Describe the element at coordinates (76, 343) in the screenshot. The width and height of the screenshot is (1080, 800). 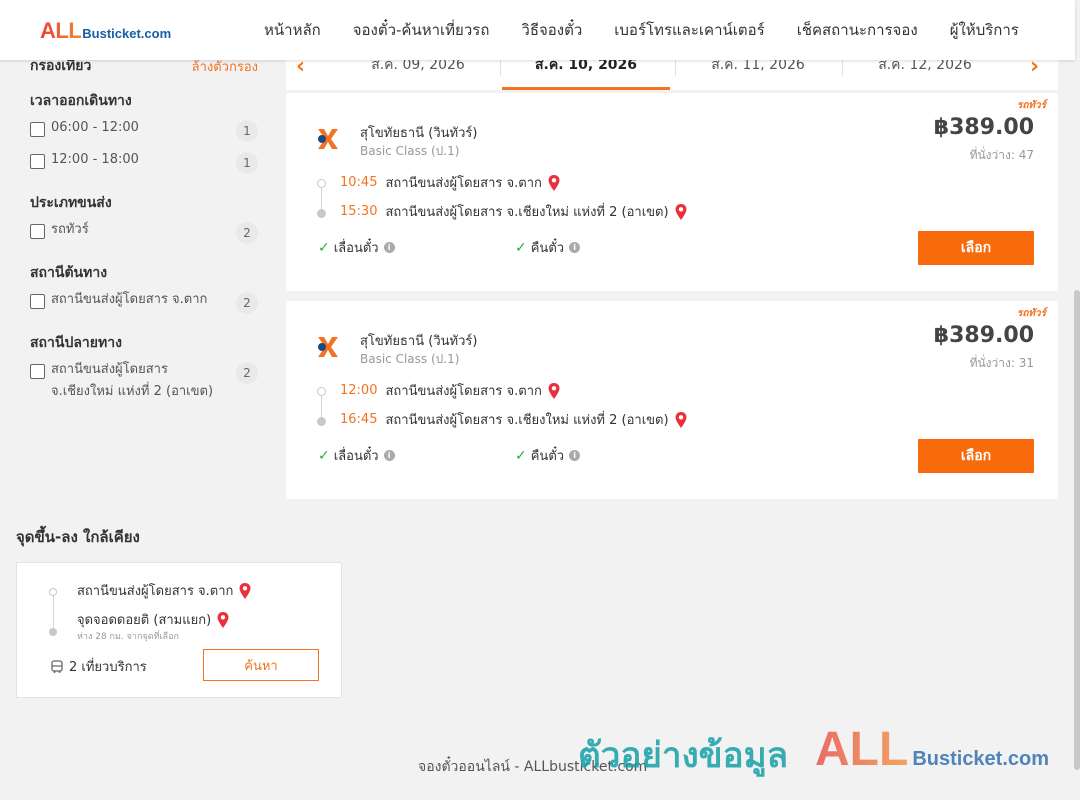
I see `destination-station-heading: สถานีปลายทาง` at that location.